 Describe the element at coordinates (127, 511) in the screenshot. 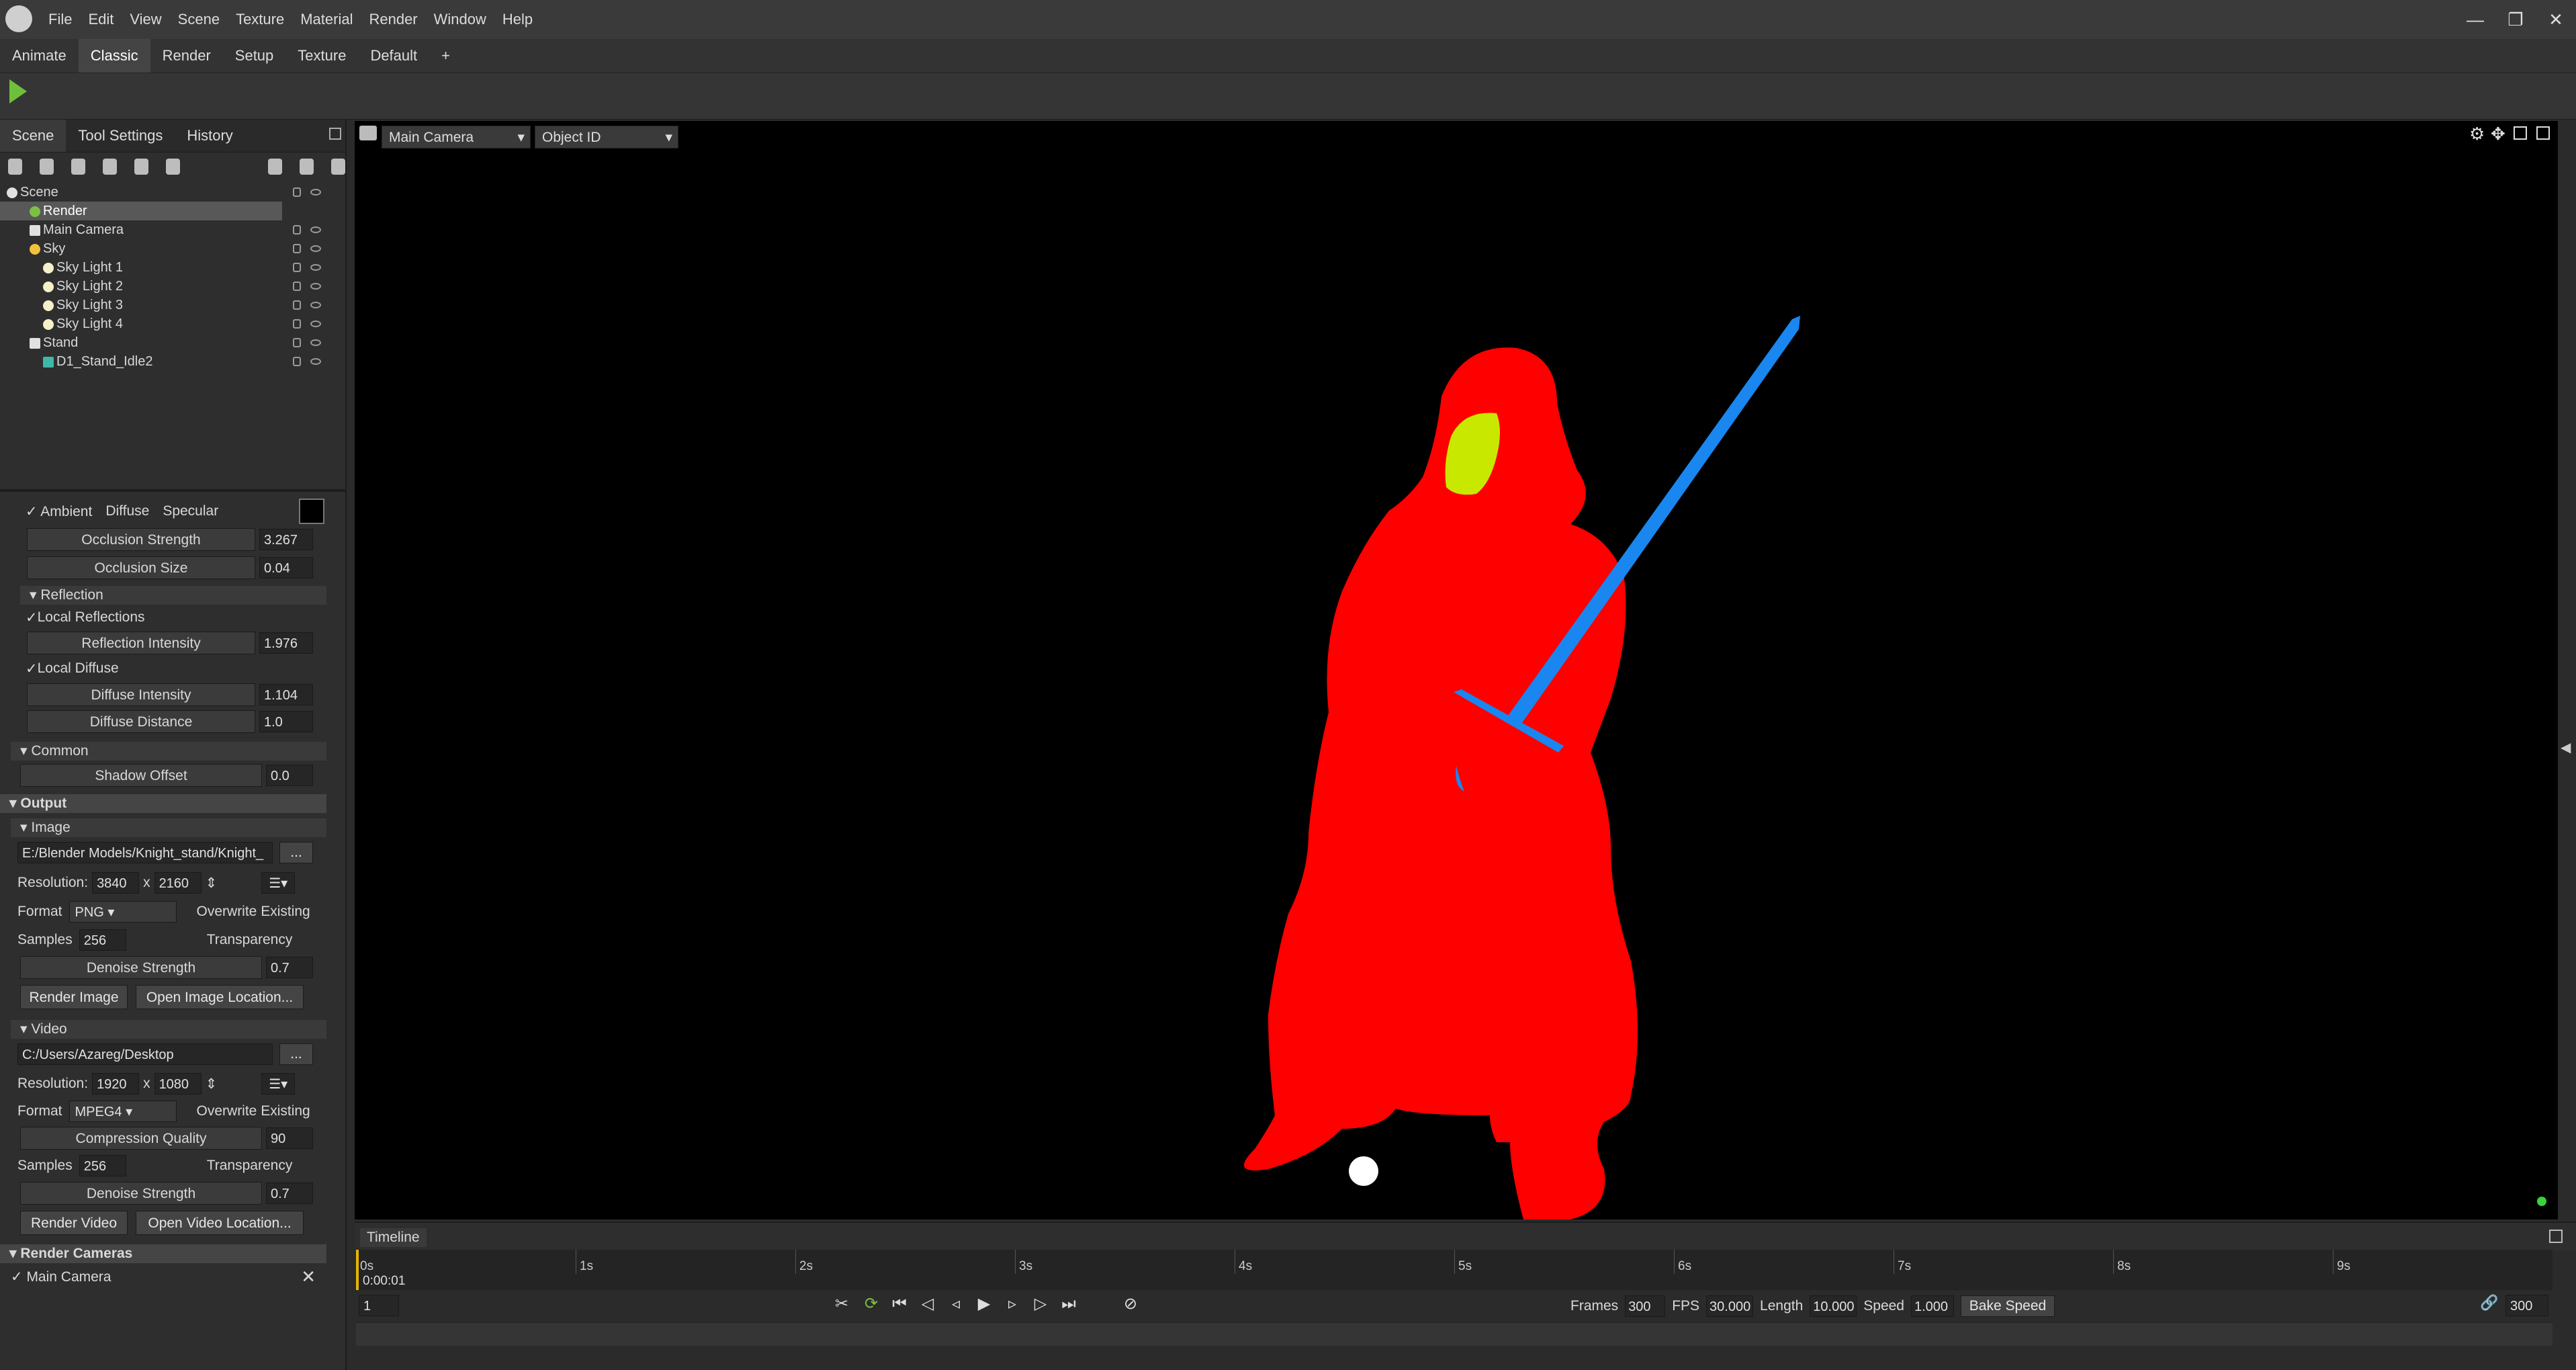

I see `diffuse-option: Diffuse` at that location.